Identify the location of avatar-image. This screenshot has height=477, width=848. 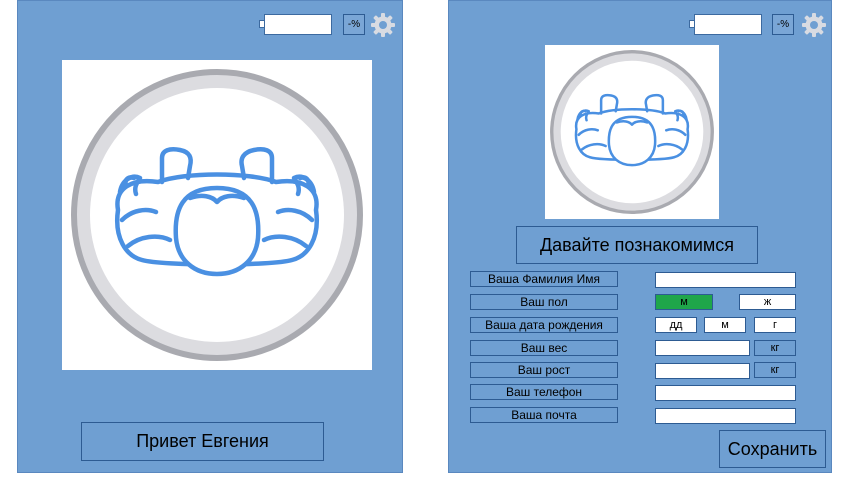
(632, 132).